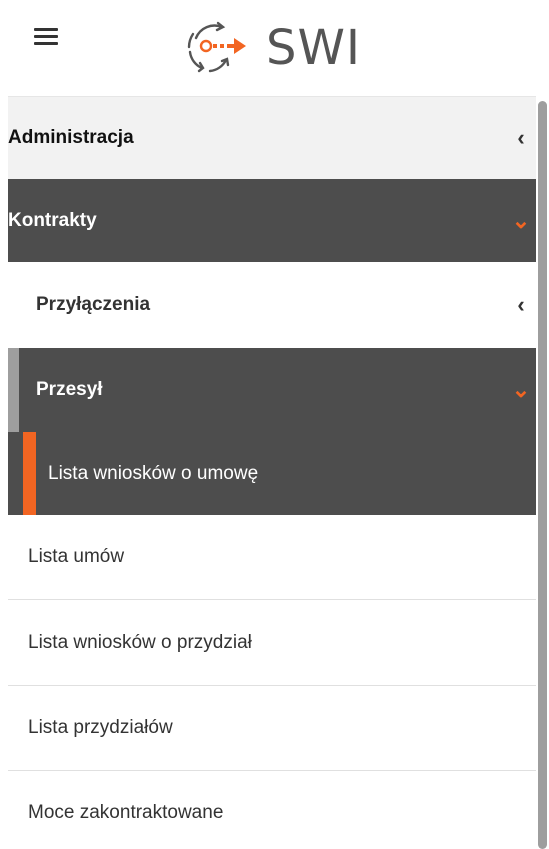 The height and width of the screenshot is (849, 549). What do you see at coordinates (272, 390) in the screenshot?
I see `menu-item-przesyl: Przesył ⌄` at bounding box center [272, 390].